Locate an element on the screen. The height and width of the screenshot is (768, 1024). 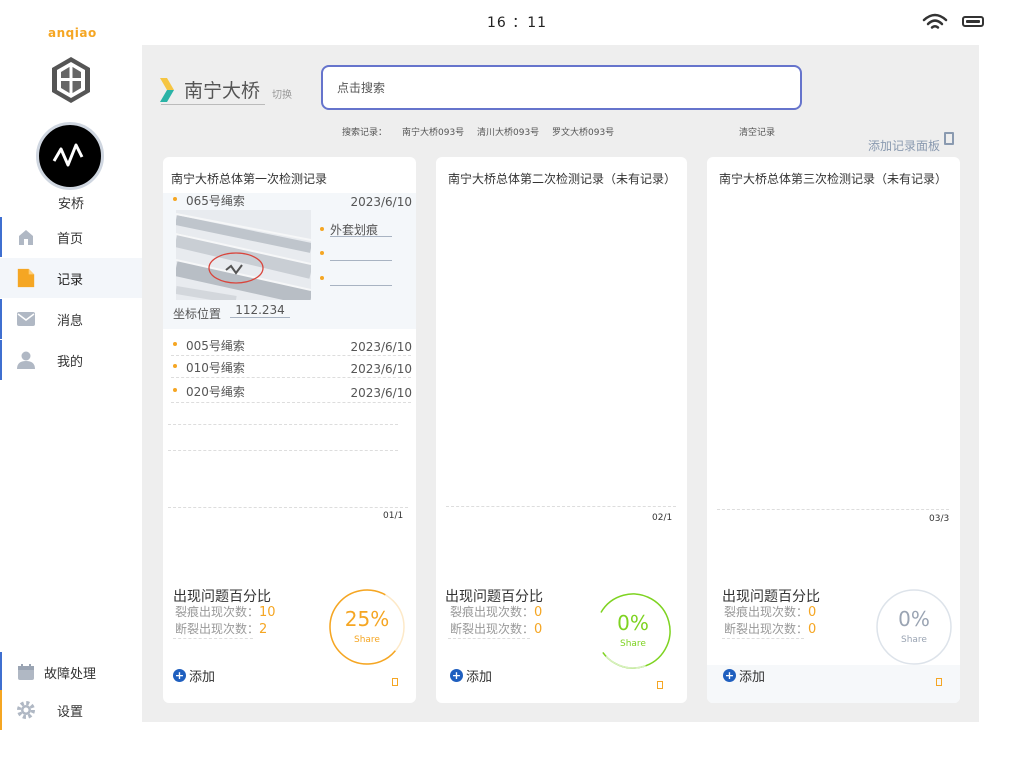
wifi-icon is located at coordinates (935, 21).